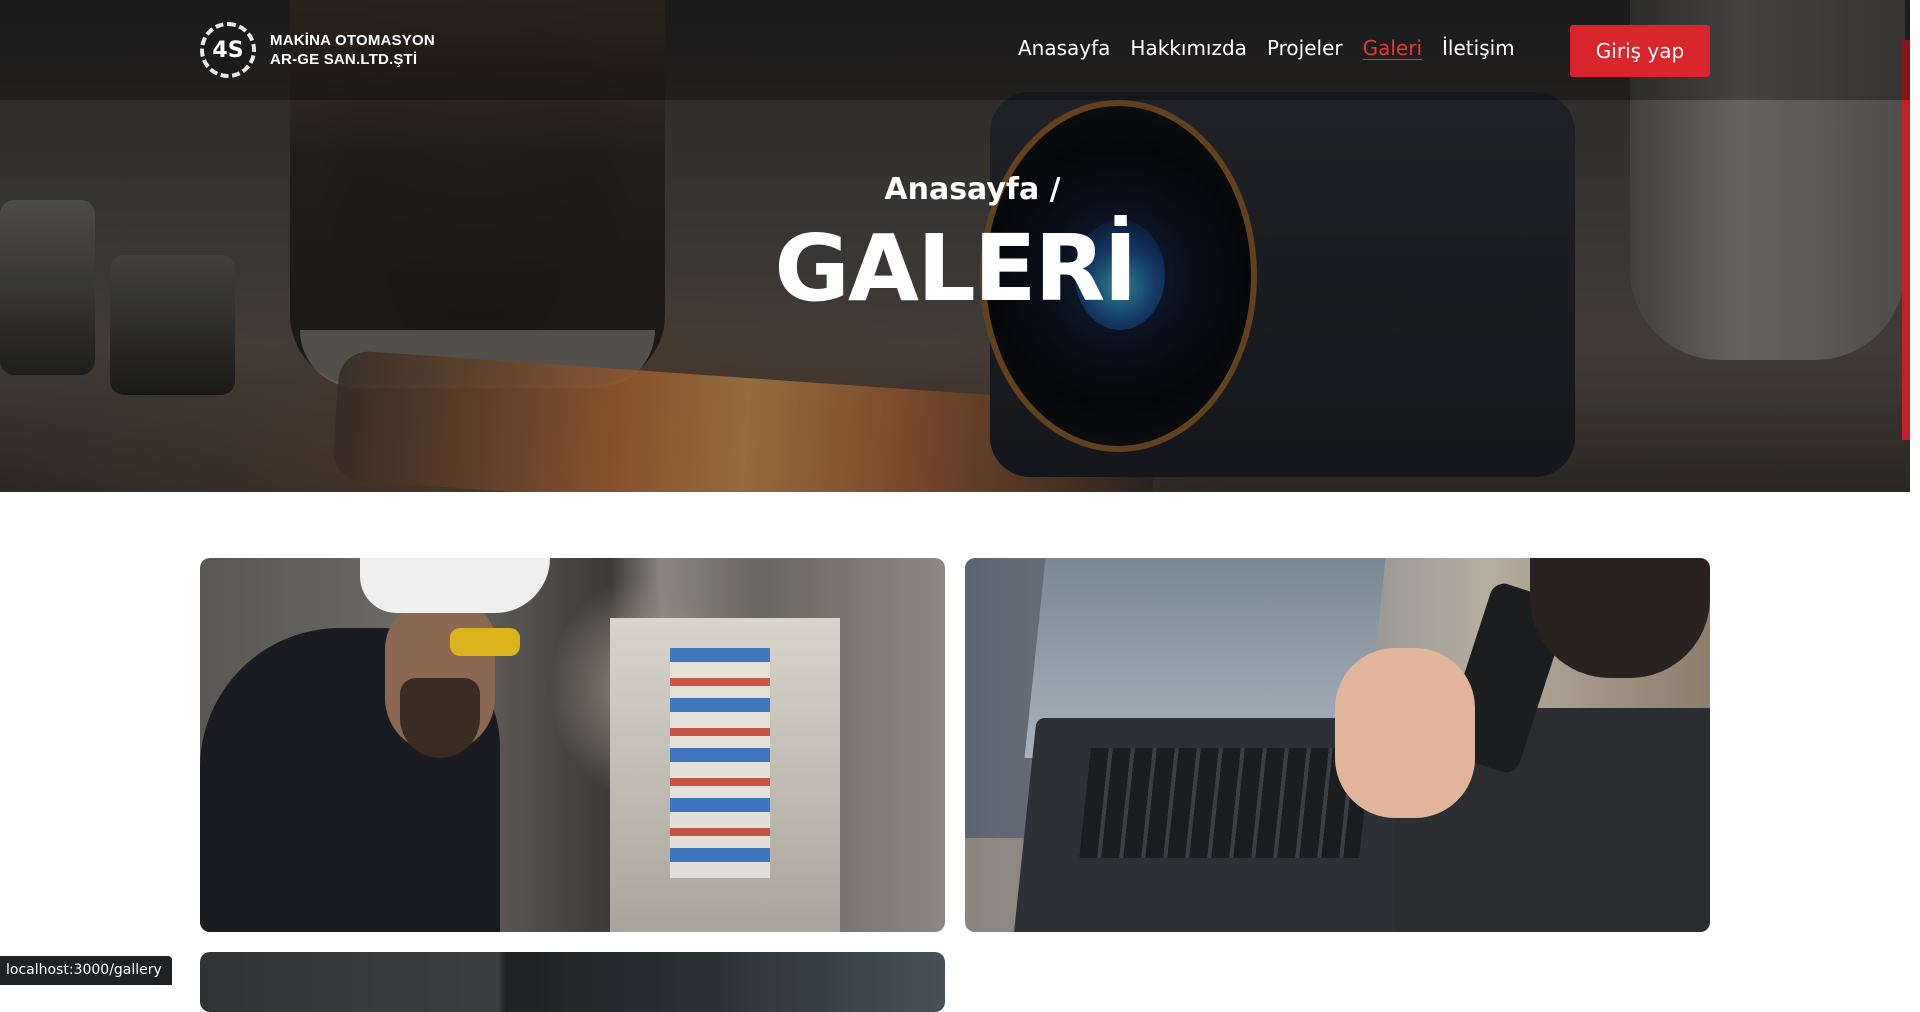  What do you see at coordinates (352, 40) in the screenshot?
I see `brand-name-line1: MAKİNA OTOMASYON` at bounding box center [352, 40].